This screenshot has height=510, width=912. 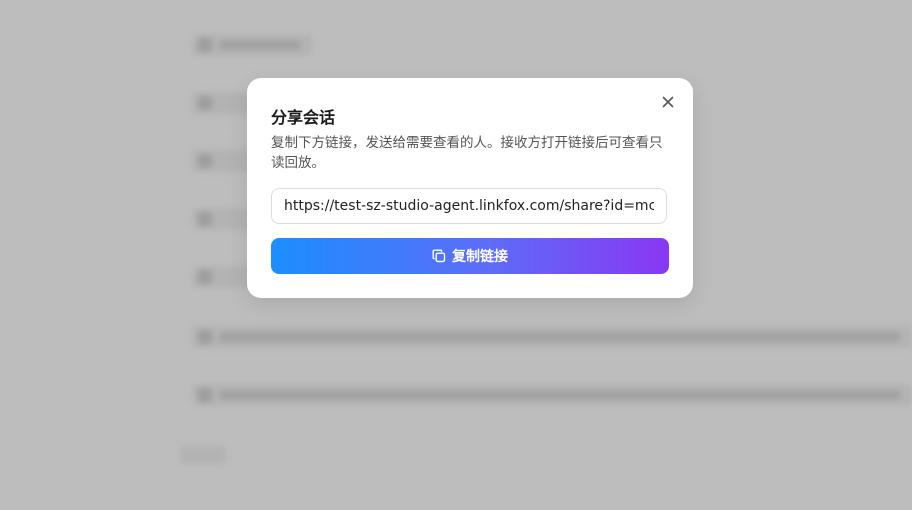 I want to click on copy-link-button: 复制链接, so click(x=470, y=256).